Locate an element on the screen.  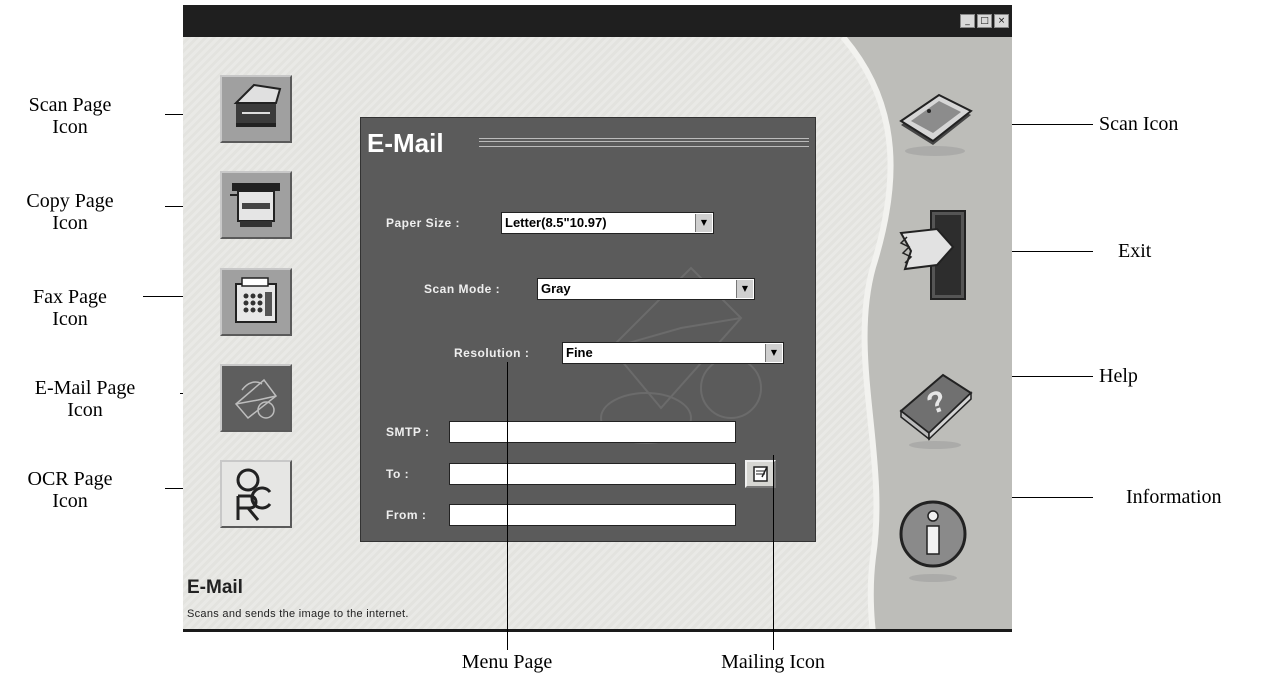
mailing-button is located at coordinates (760, 474).